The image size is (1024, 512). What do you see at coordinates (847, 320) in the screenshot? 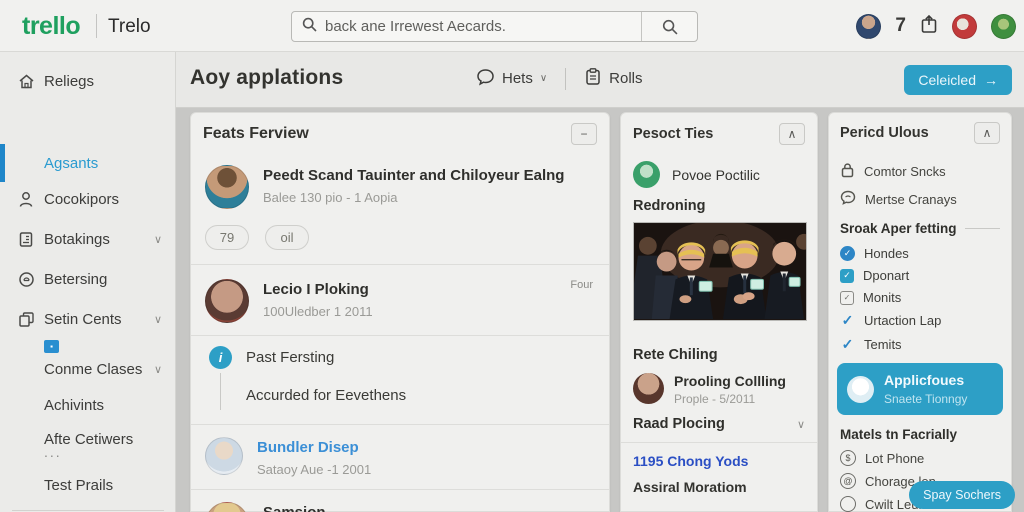
I see `check-icon: ✓` at bounding box center [847, 320].